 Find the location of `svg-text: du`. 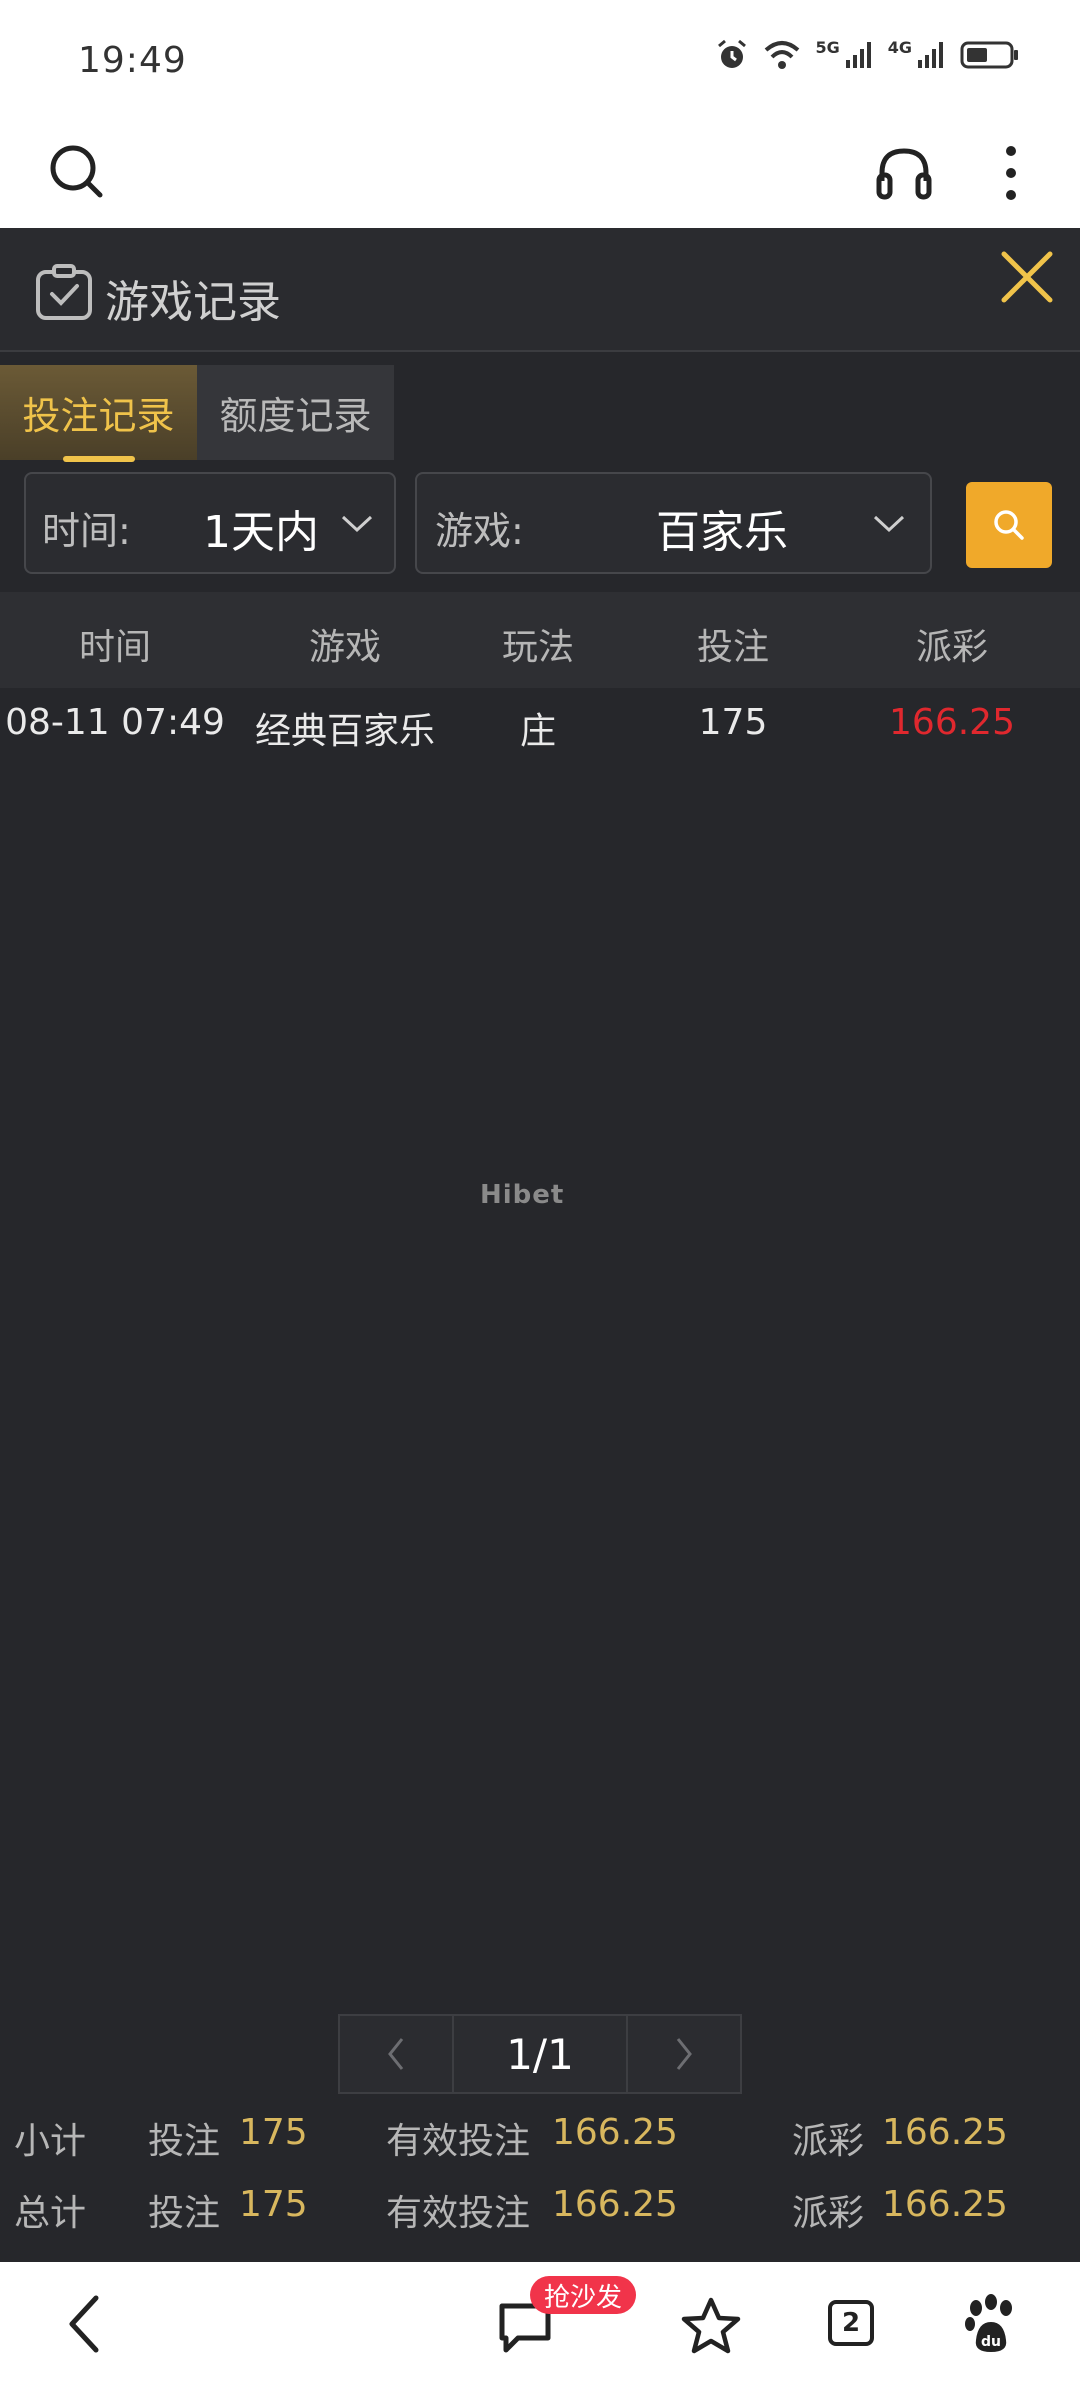

svg-text: du is located at coordinates (991, 2342).